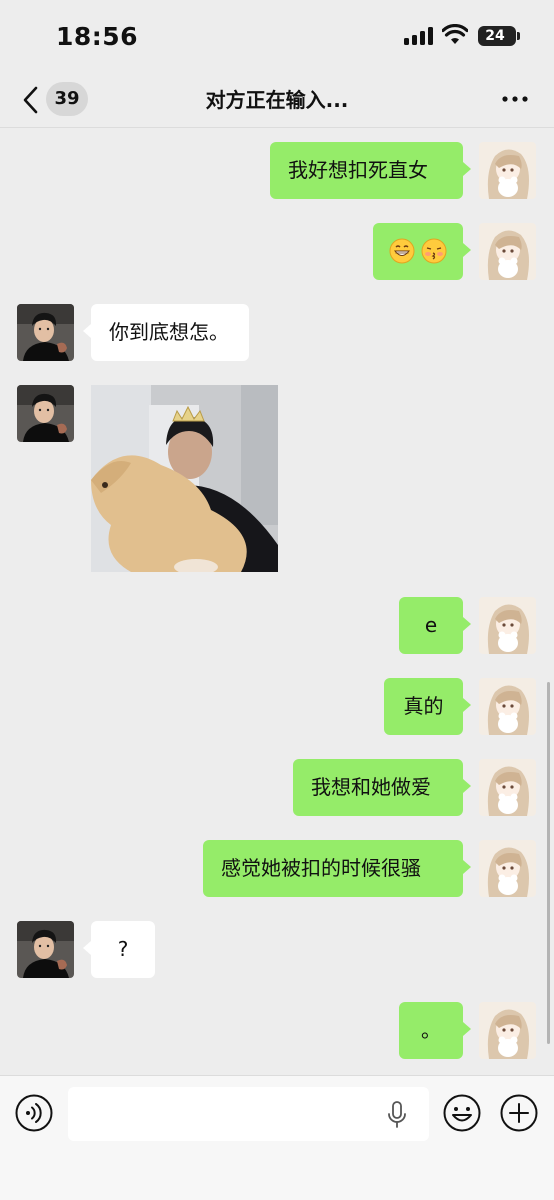 Image resolution: width=554 pixels, height=1200 pixels. I want to click on battery-cap, so click(518, 36).